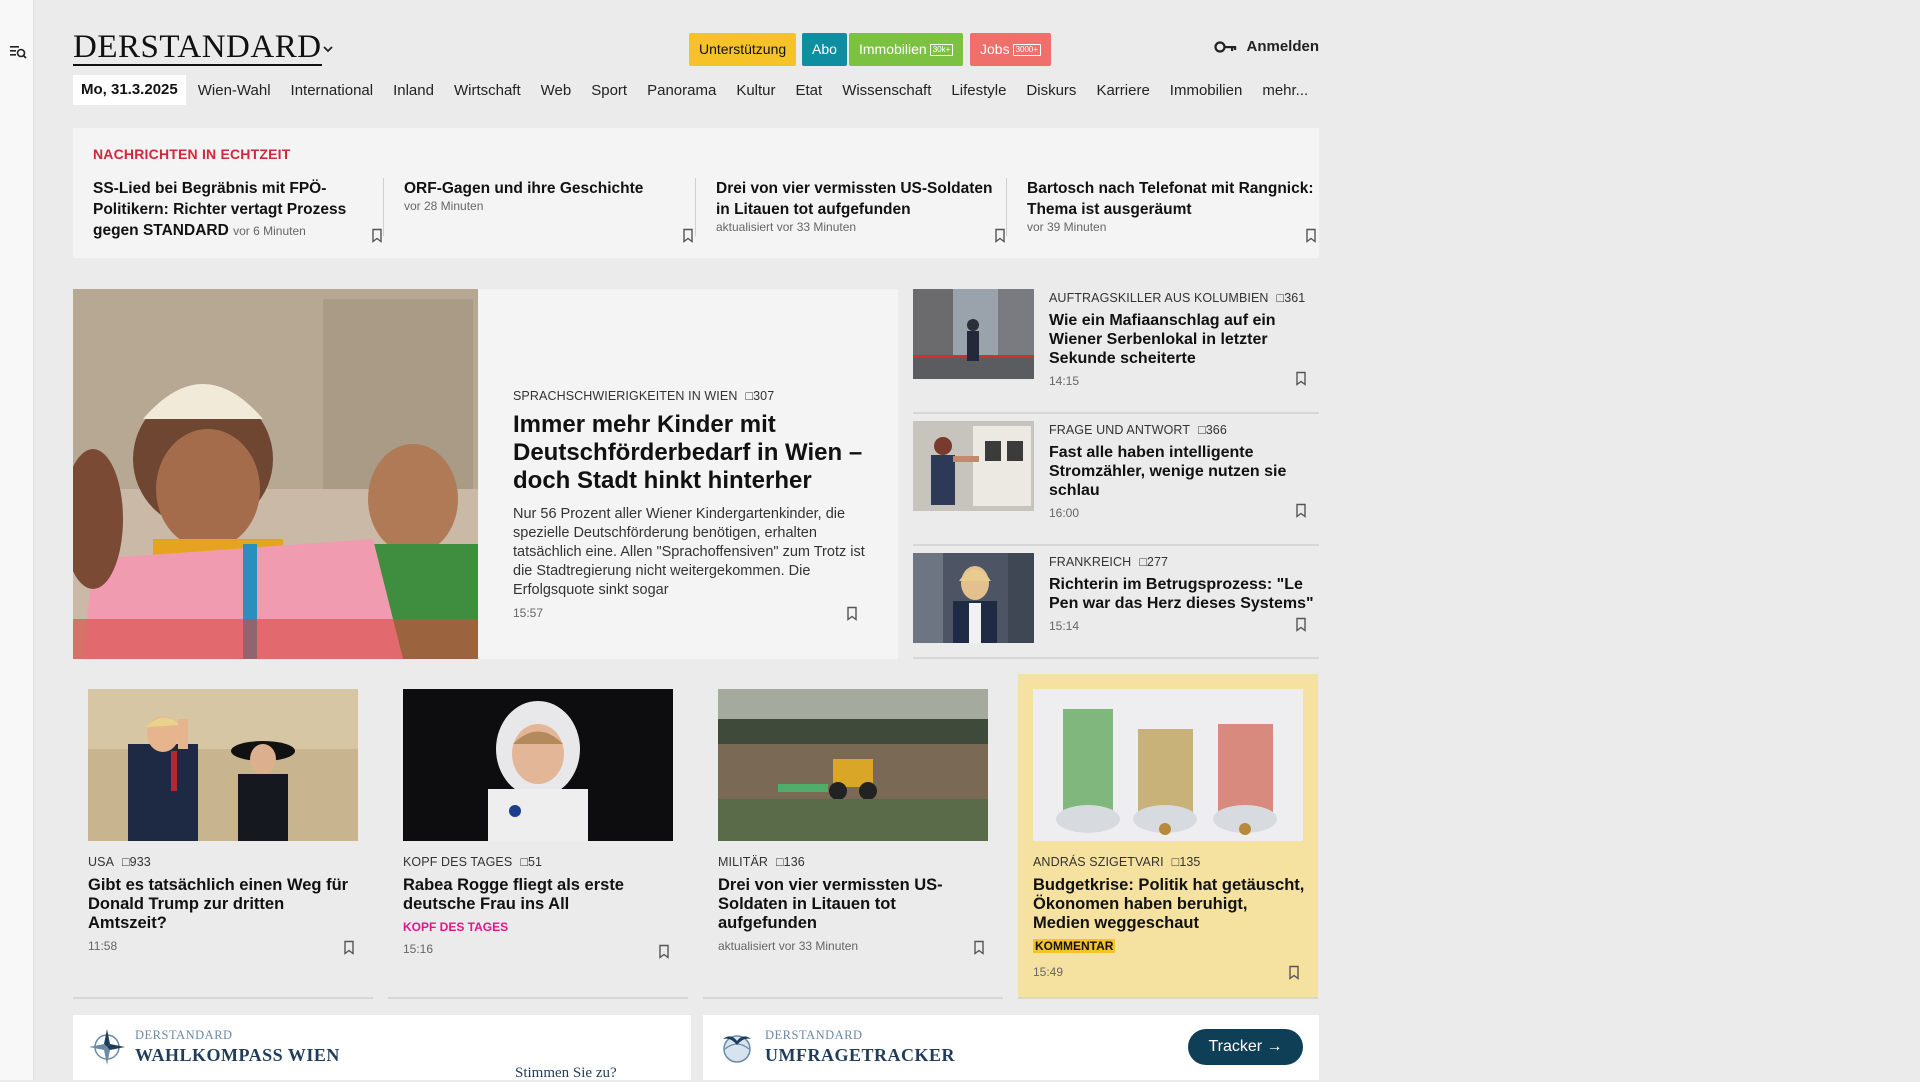 The image size is (1920, 1082). What do you see at coordinates (1274, 1046) in the screenshot?
I see `arrow-right-icon: →` at bounding box center [1274, 1046].